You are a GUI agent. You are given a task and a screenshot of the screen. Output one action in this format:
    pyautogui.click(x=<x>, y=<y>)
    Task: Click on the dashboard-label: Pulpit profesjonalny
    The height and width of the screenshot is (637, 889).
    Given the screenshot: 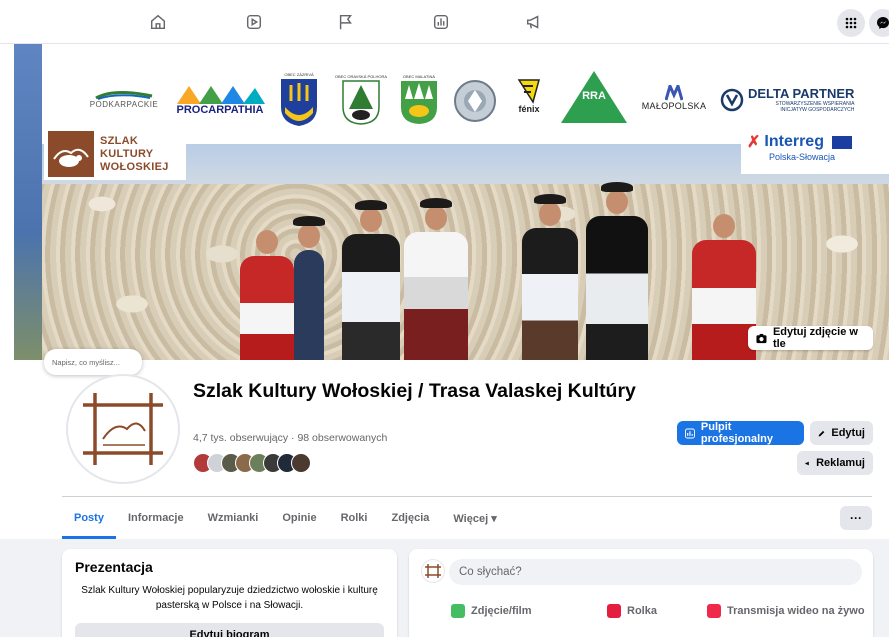 What is the action you would take?
    pyautogui.click(x=737, y=433)
    